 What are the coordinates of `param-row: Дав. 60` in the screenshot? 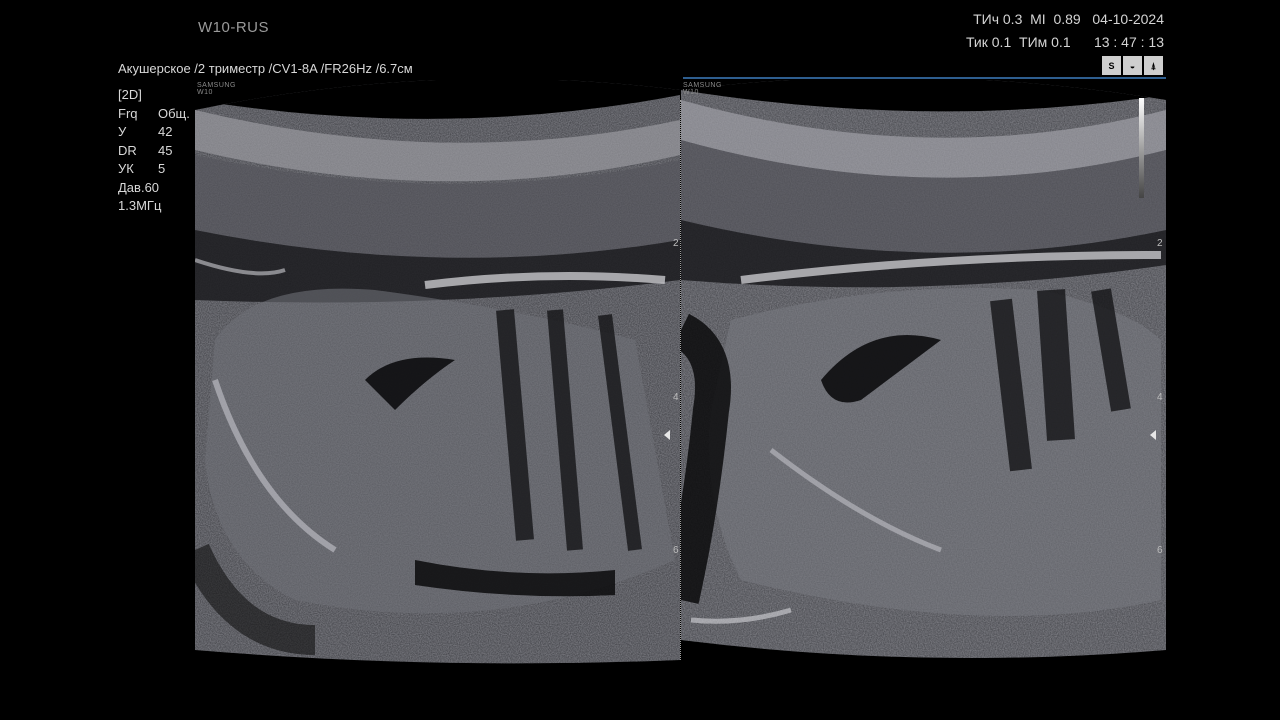 It's located at (139, 187).